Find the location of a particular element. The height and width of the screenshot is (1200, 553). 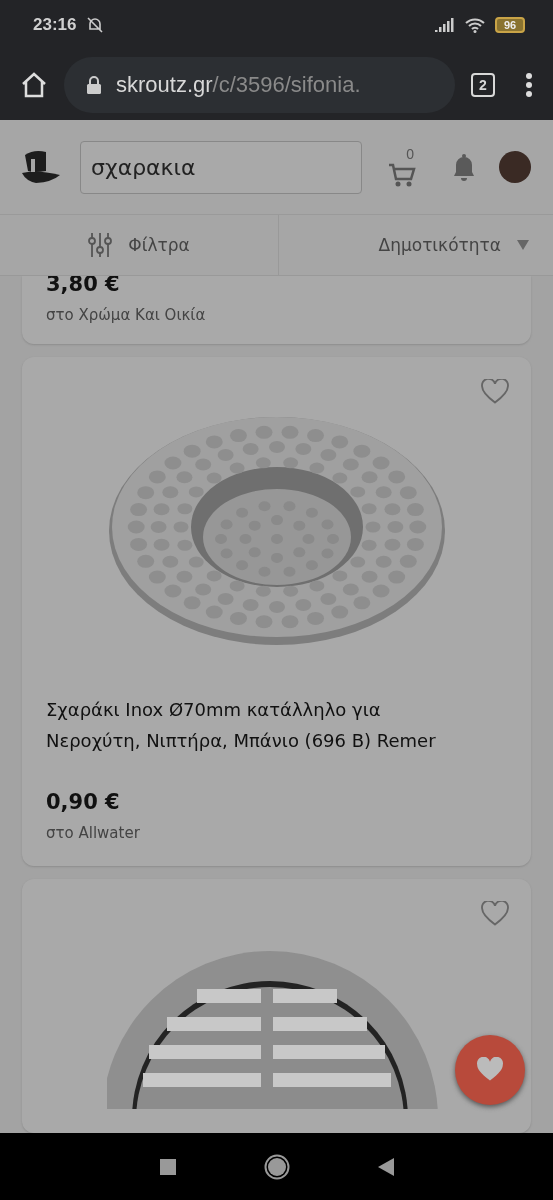

url-text: skroutz.gr/c/3596/sifonia. is located at coordinates (238, 85).